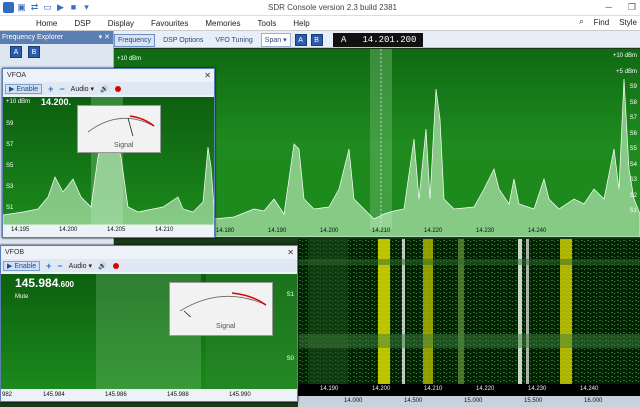  What do you see at coordinates (222, 23) in the screenshot?
I see `menu-memories: Memories` at bounding box center [222, 23].